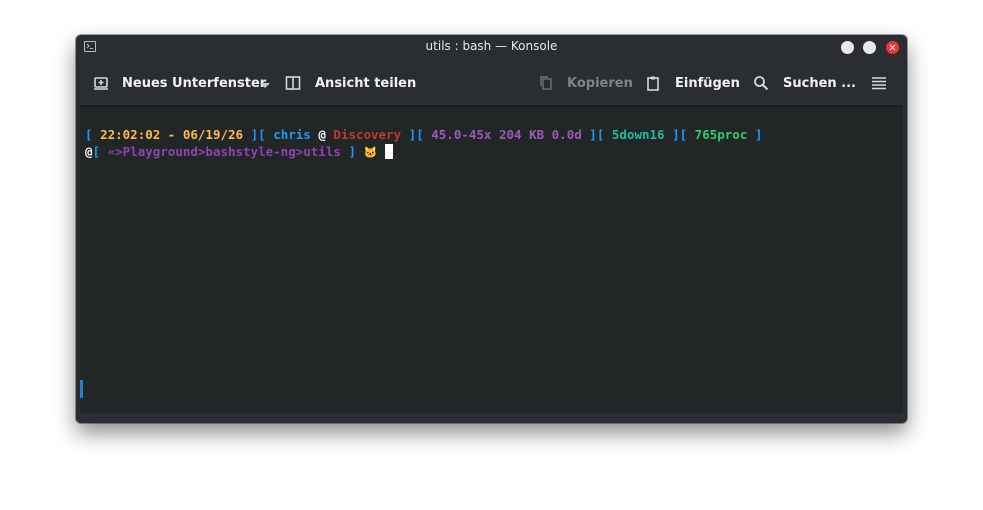 The width and height of the screenshot is (983, 510). I want to click on new-tab-icon, so click(101, 83).